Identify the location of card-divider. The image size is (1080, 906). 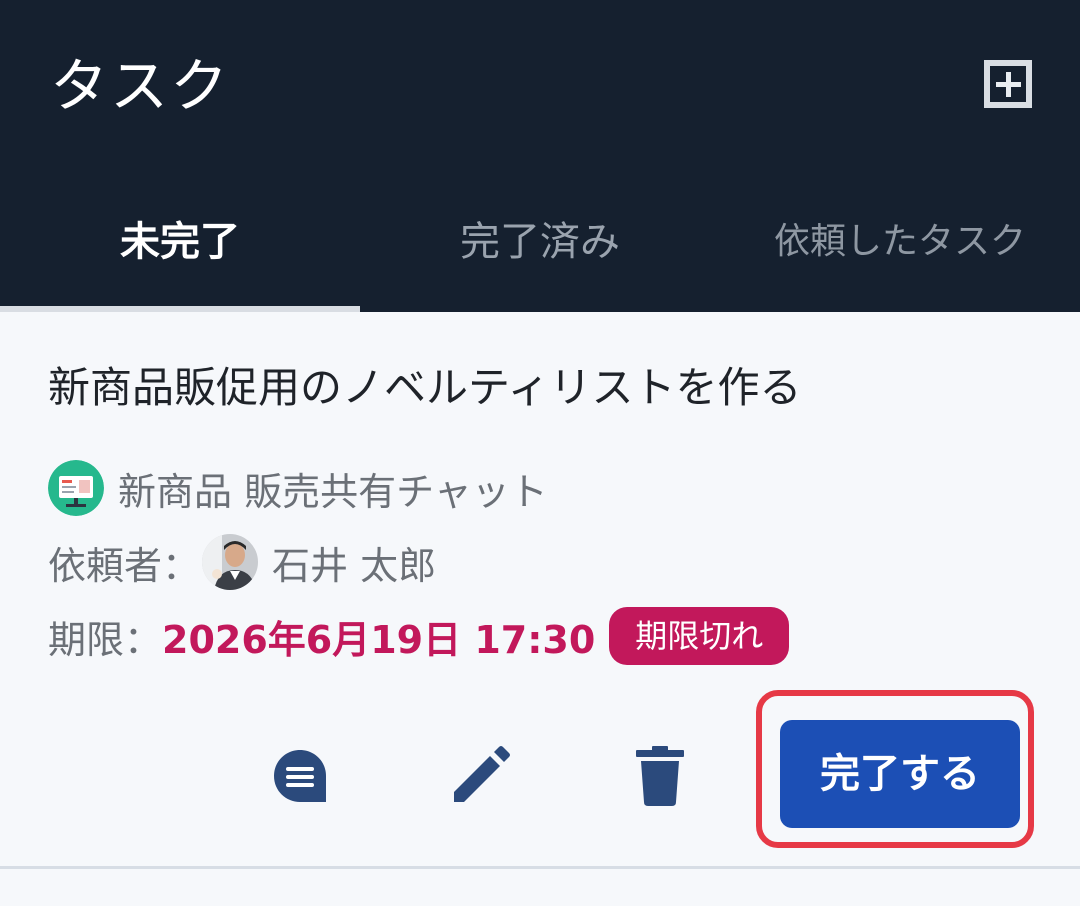
(540, 867).